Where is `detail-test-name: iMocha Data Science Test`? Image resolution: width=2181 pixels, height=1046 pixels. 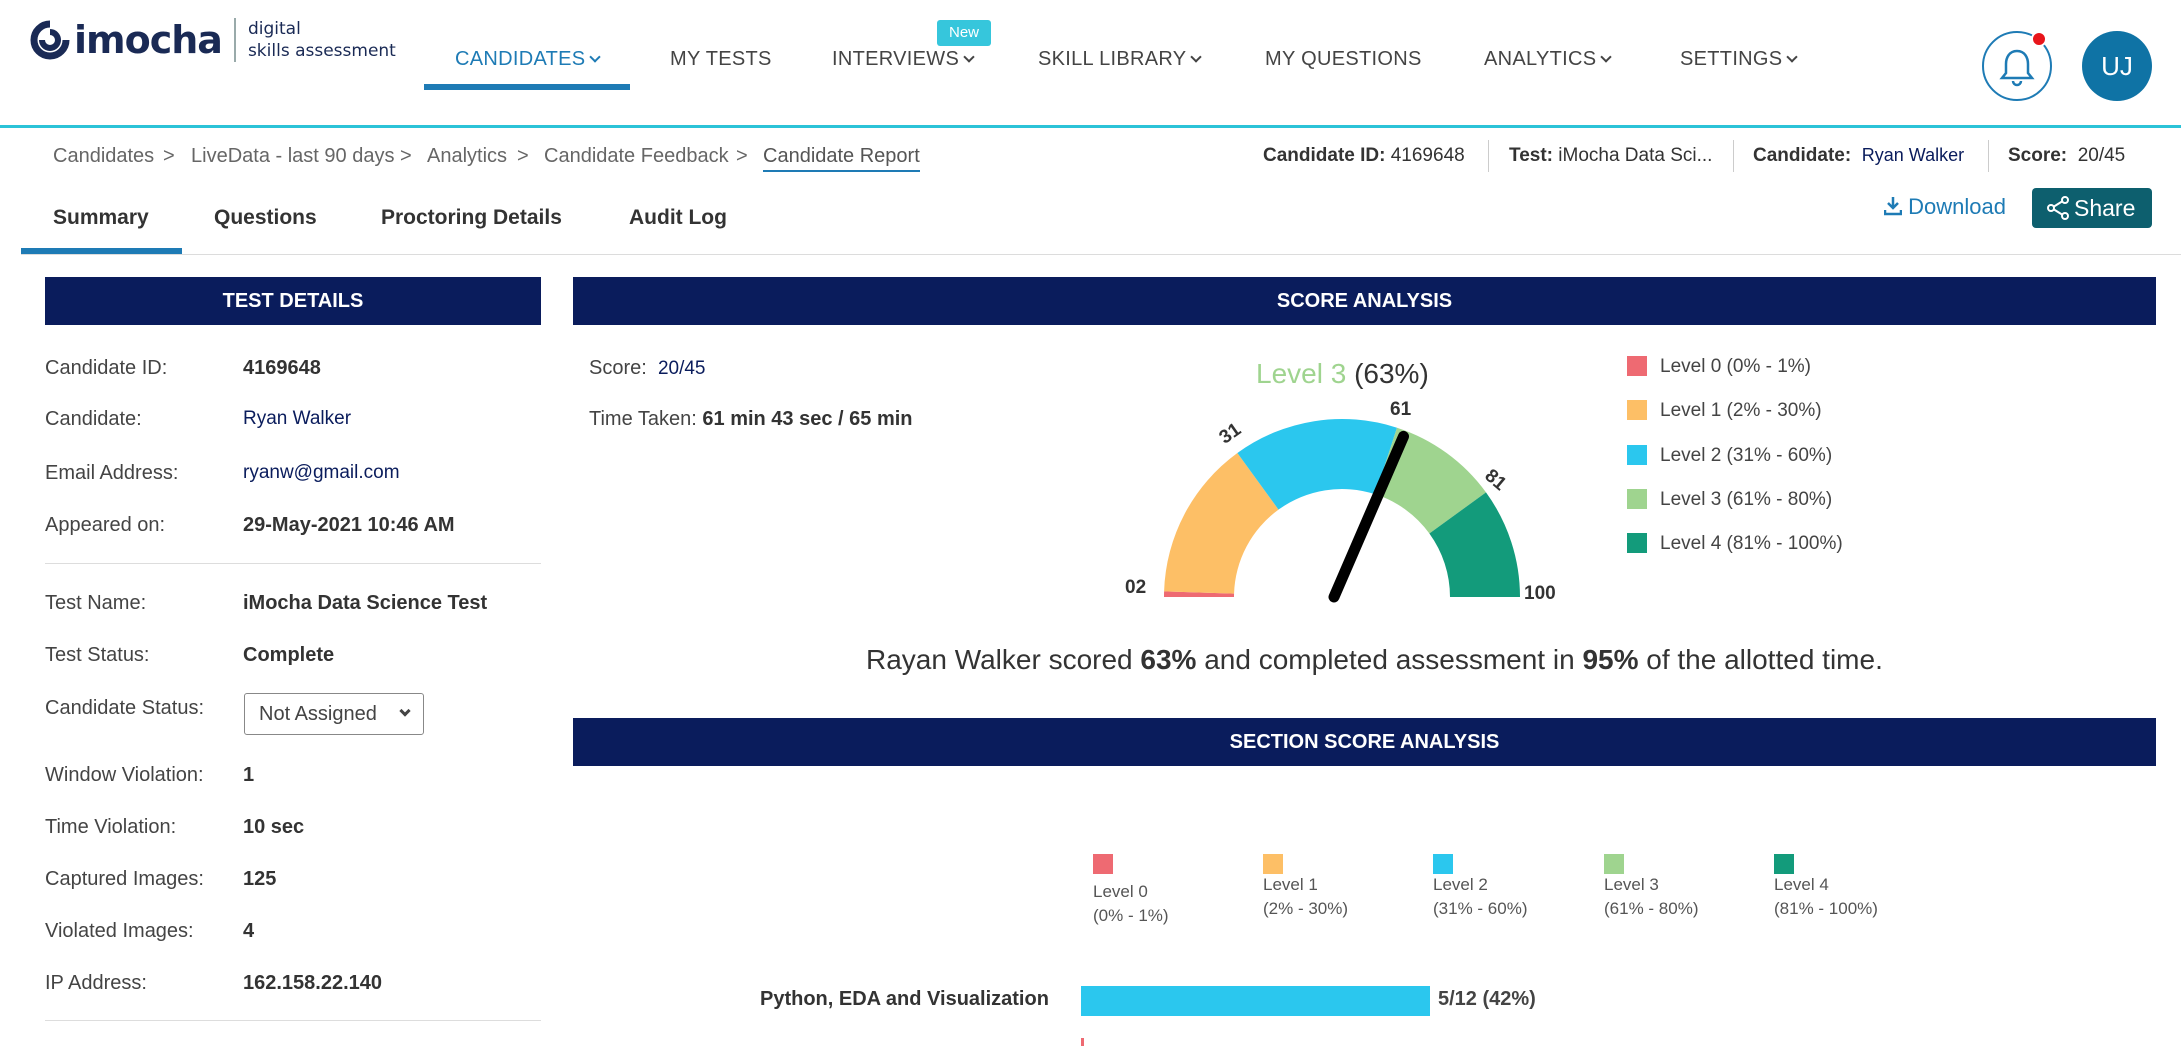 detail-test-name: iMocha Data Science Test is located at coordinates (365, 603).